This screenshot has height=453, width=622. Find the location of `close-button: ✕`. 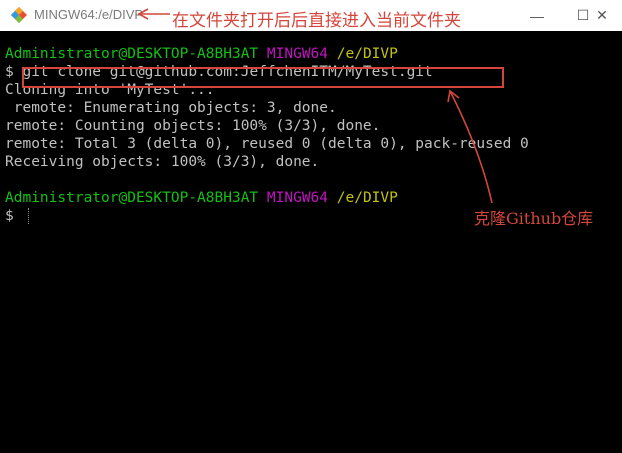

close-button: ✕ is located at coordinates (602, 15).